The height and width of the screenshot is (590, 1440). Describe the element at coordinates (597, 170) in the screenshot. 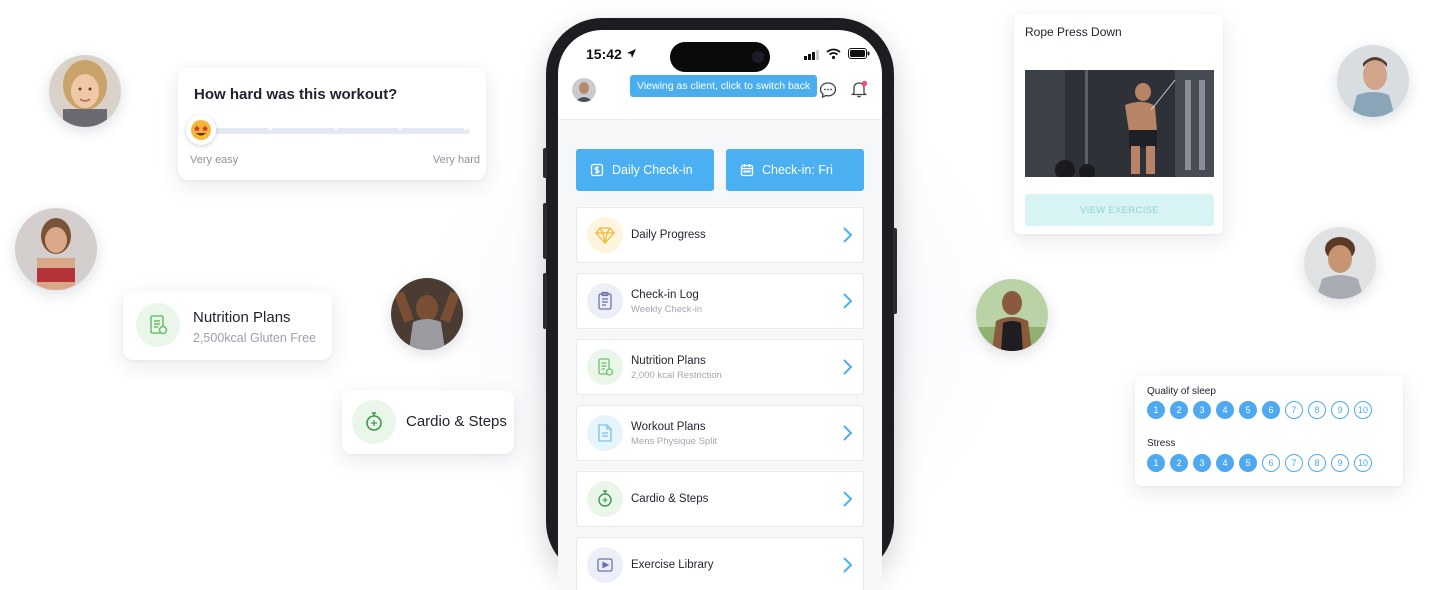

I see `dollar-square-icon` at that location.